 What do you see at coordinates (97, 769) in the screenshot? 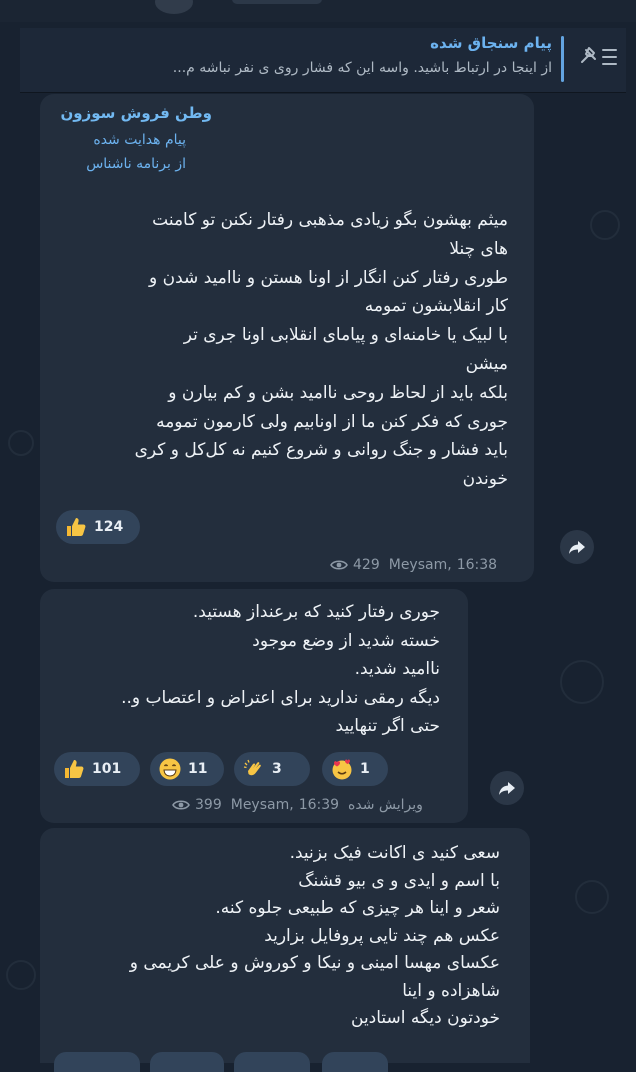
I see `reaction-thumbs-up: 101` at bounding box center [97, 769].